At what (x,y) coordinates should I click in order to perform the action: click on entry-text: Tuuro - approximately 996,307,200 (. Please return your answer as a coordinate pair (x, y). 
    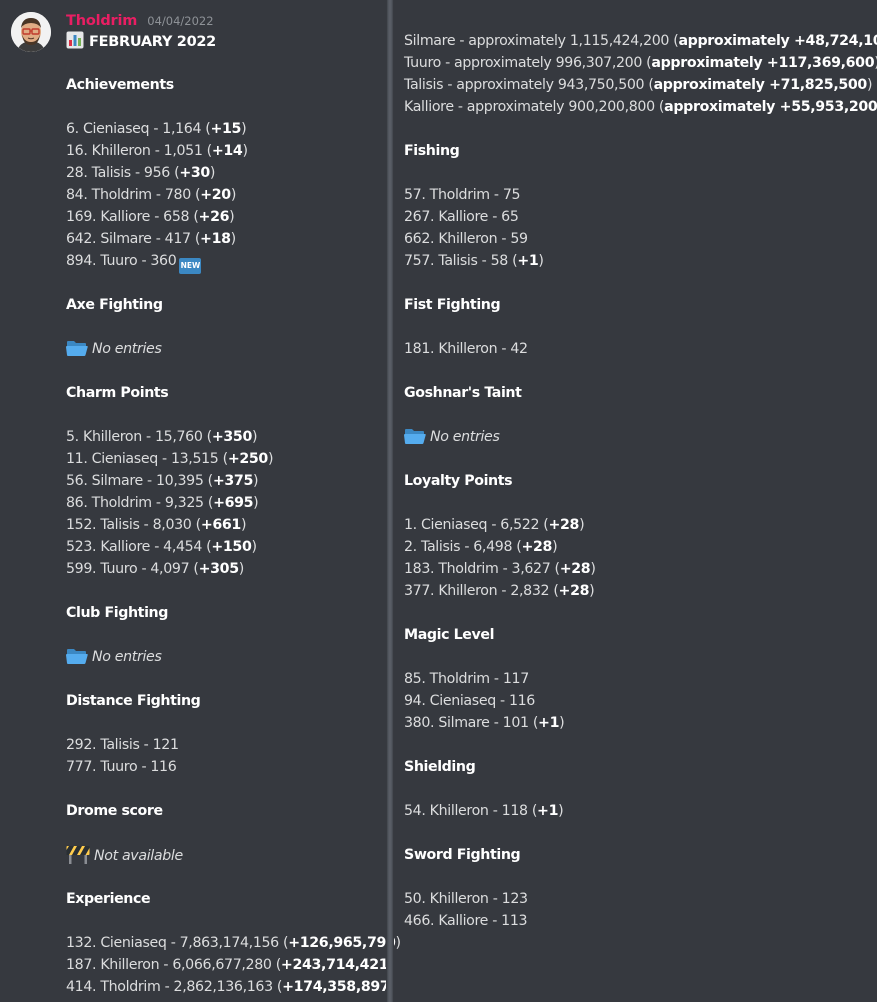
    Looking at the image, I should click on (528, 63).